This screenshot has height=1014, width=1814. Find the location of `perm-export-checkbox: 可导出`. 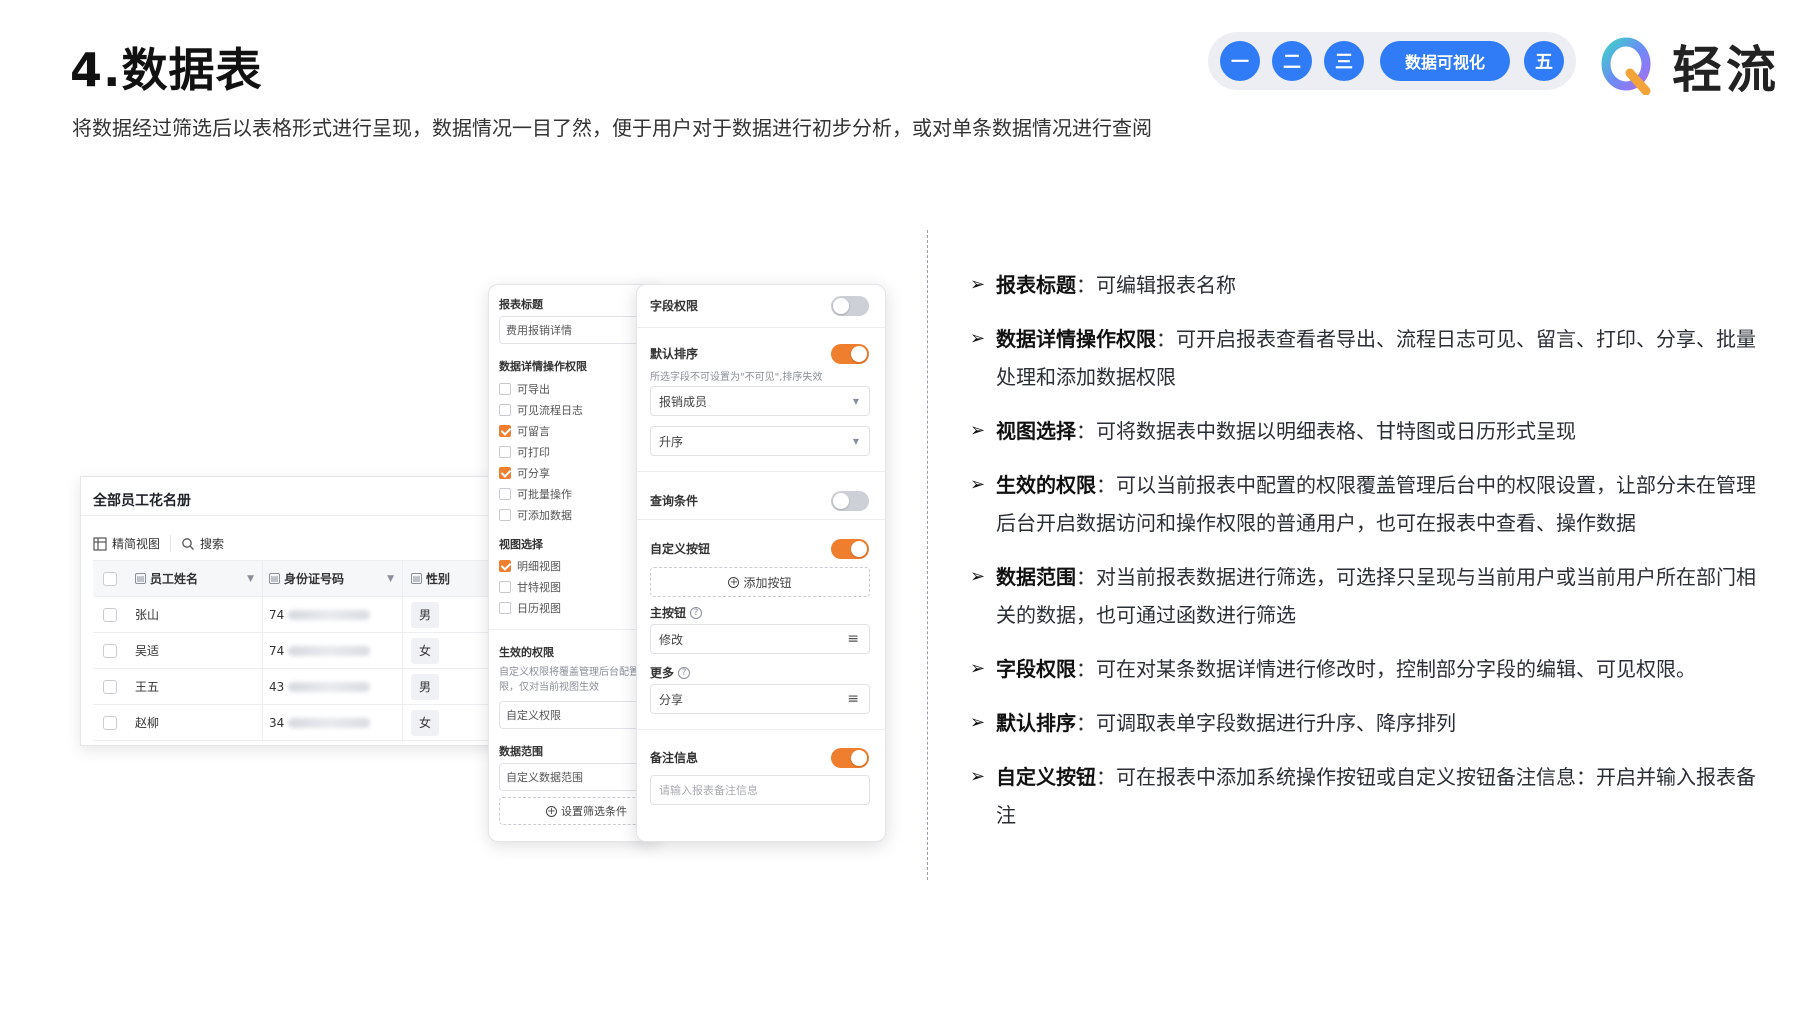

perm-export-checkbox: 可导出 is located at coordinates (524, 389).